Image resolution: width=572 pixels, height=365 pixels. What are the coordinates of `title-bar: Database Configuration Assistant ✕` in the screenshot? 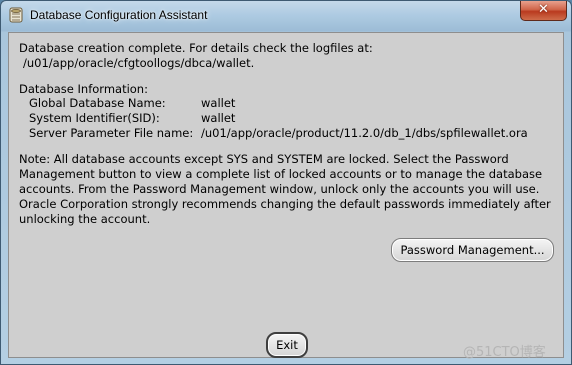 It's located at (286, 16).